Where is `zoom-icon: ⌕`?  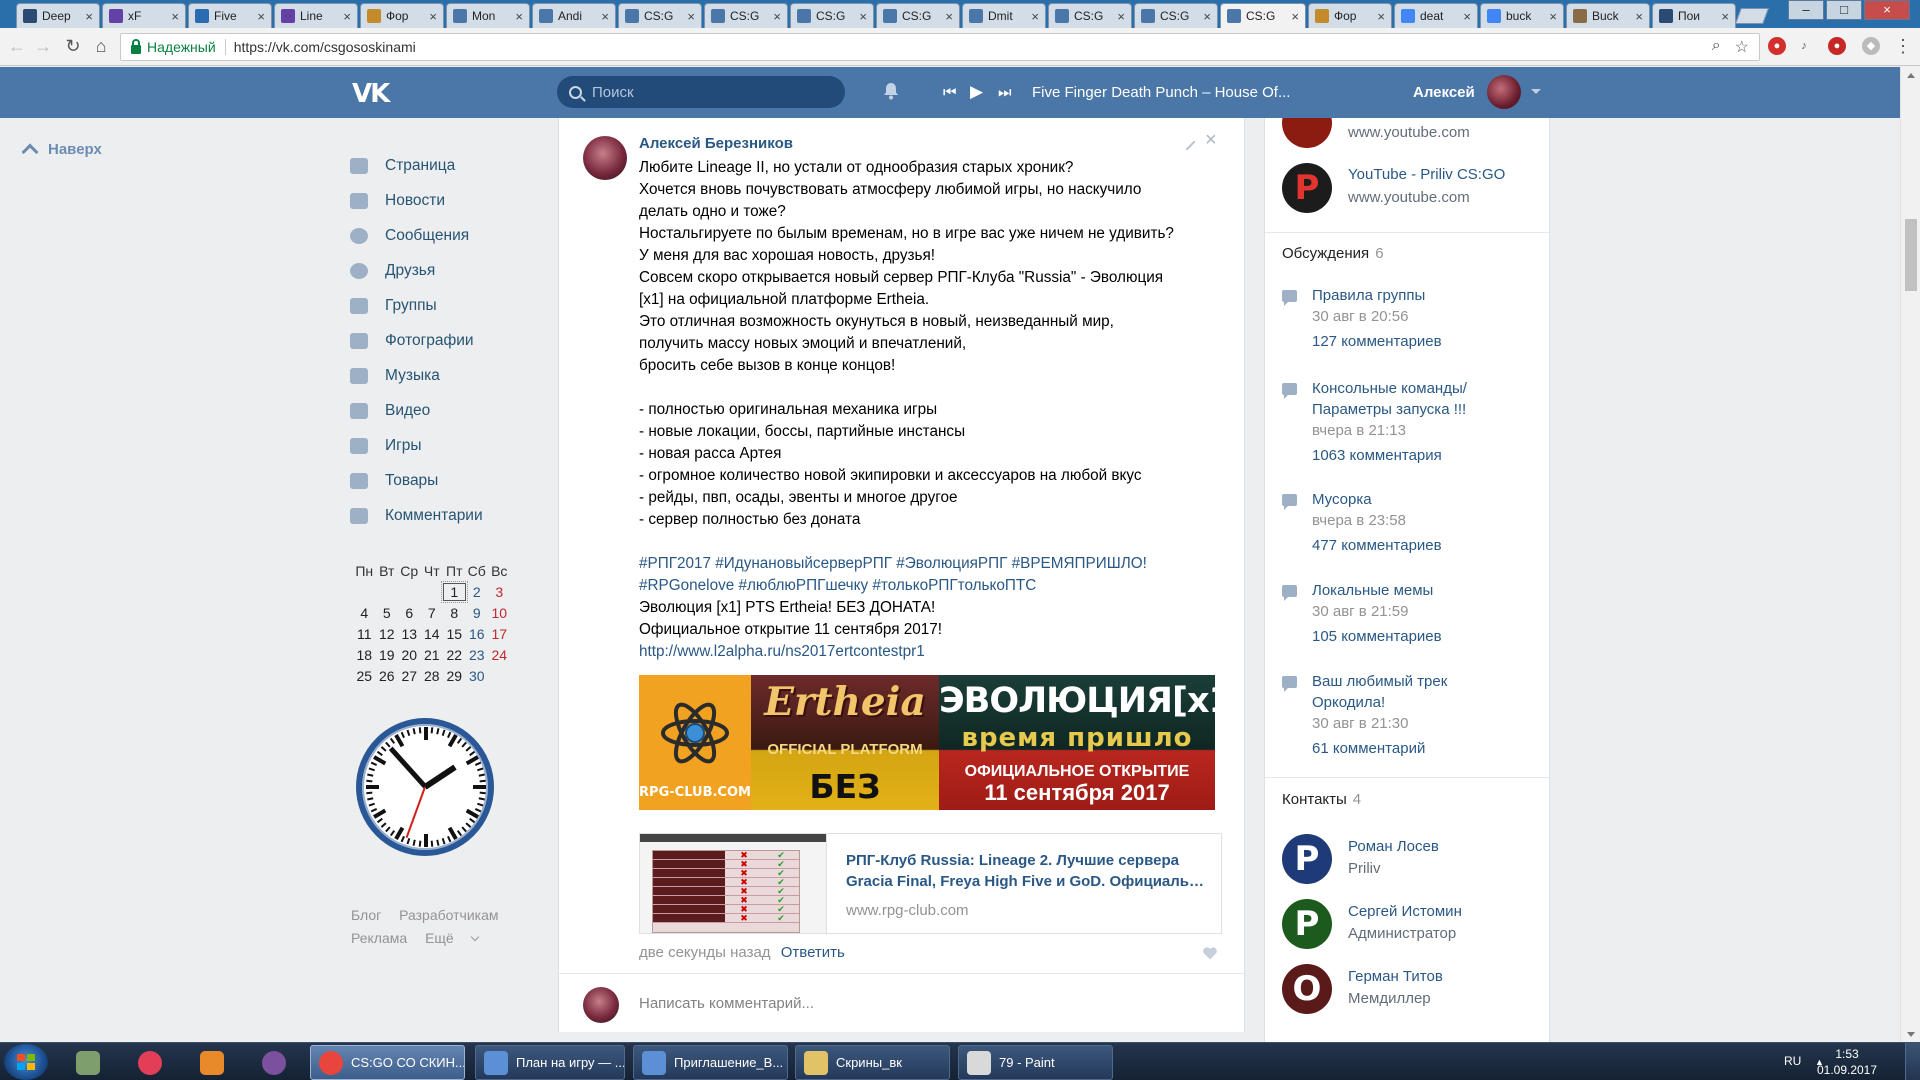 zoom-icon: ⌕ is located at coordinates (1716, 47).